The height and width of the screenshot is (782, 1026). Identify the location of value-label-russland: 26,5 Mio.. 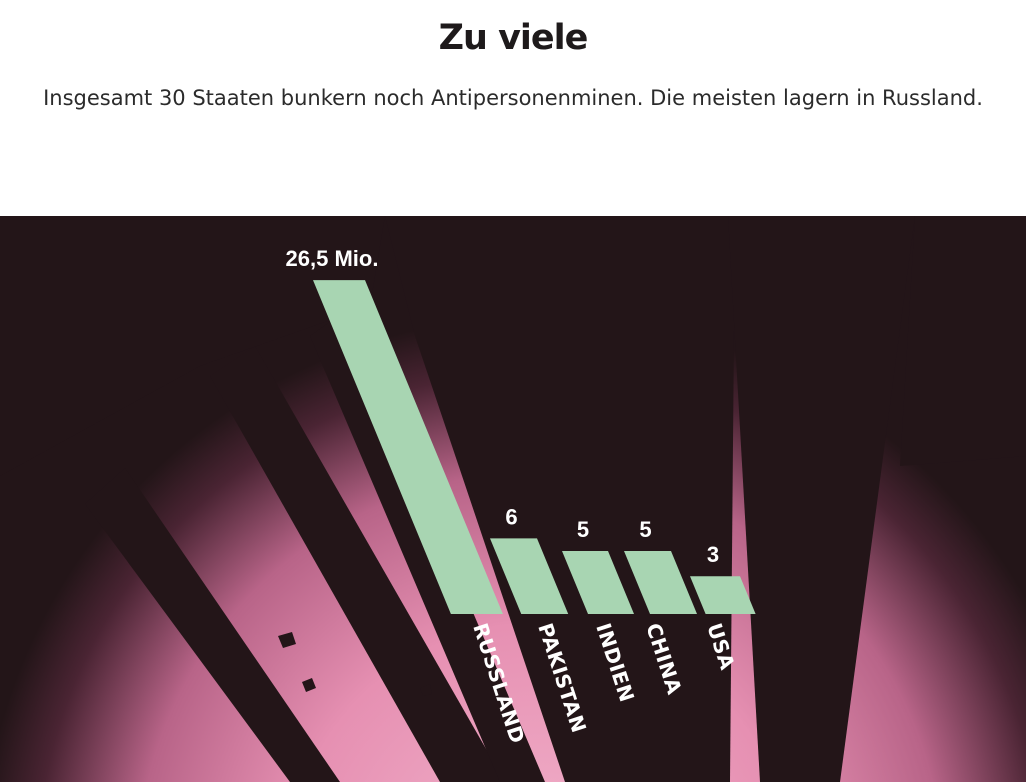
(332, 258).